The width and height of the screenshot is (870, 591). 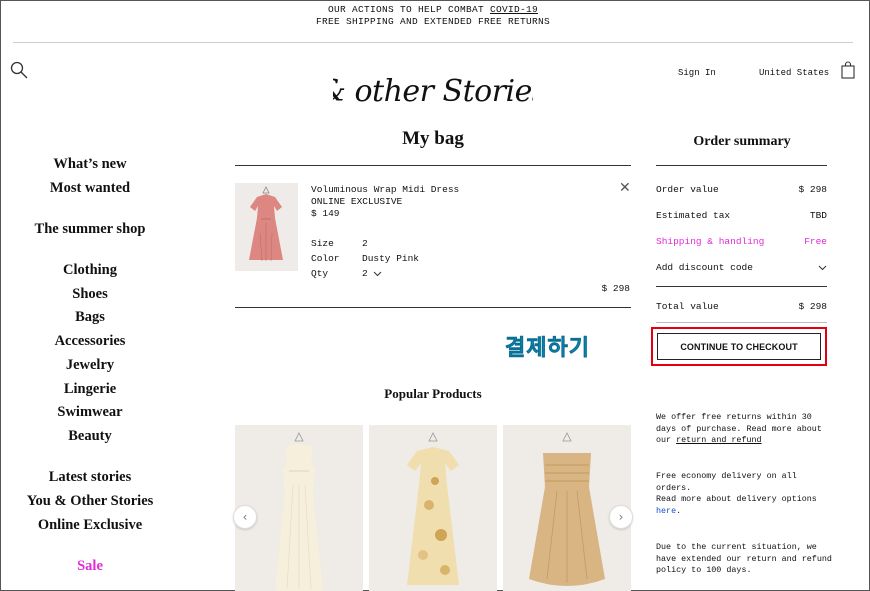 I want to click on order-value-label: Order value, so click(x=687, y=189).